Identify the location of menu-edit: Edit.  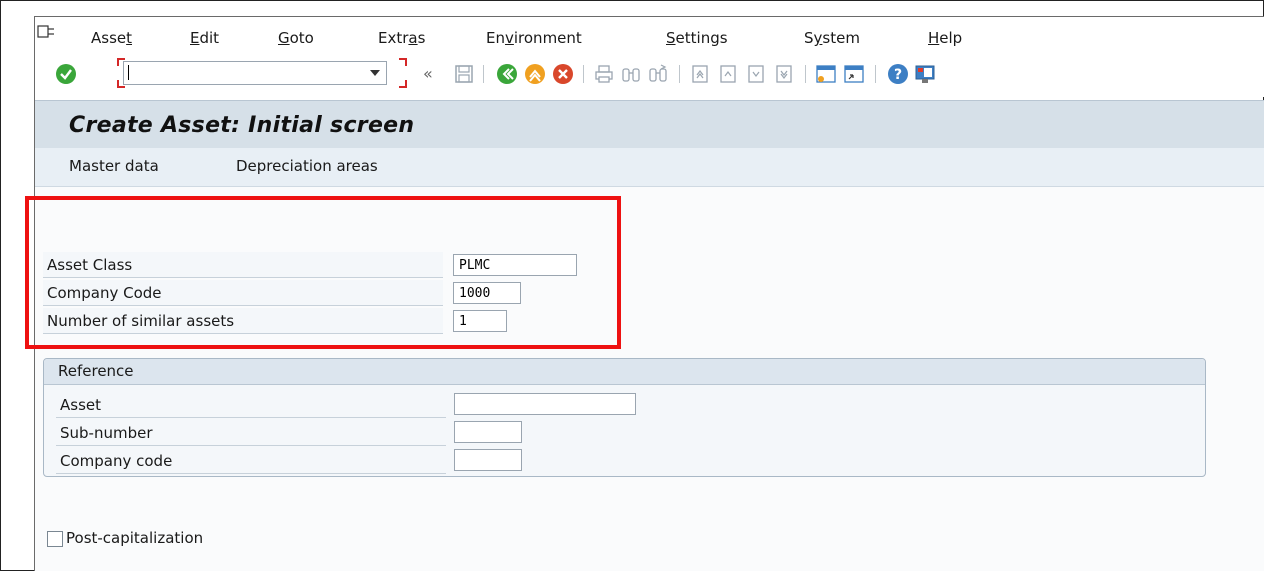
(204, 38).